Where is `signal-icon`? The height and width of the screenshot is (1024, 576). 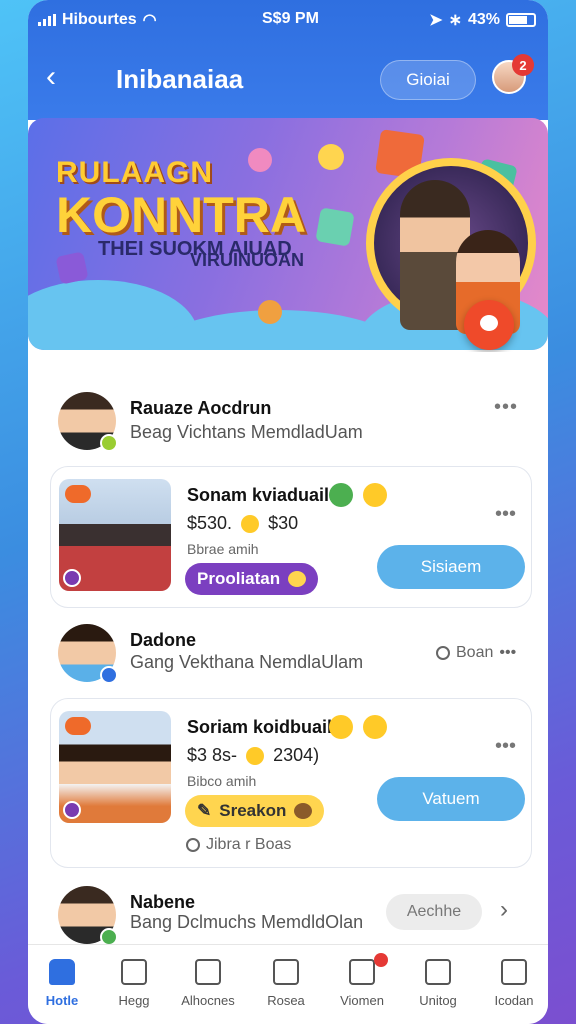 signal-icon is located at coordinates (47, 20).